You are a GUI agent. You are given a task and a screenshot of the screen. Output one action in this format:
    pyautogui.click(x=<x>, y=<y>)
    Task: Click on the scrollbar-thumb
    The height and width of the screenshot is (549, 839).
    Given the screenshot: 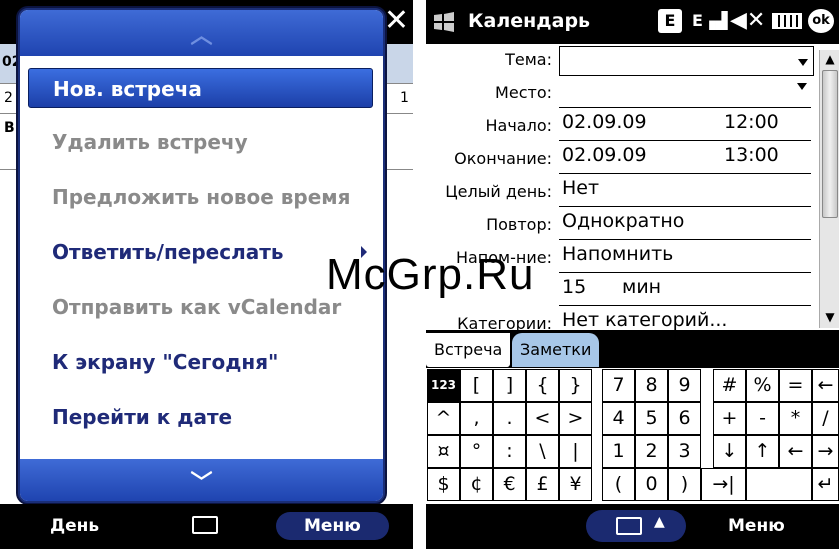 What is the action you would take?
    pyautogui.click(x=830, y=144)
    